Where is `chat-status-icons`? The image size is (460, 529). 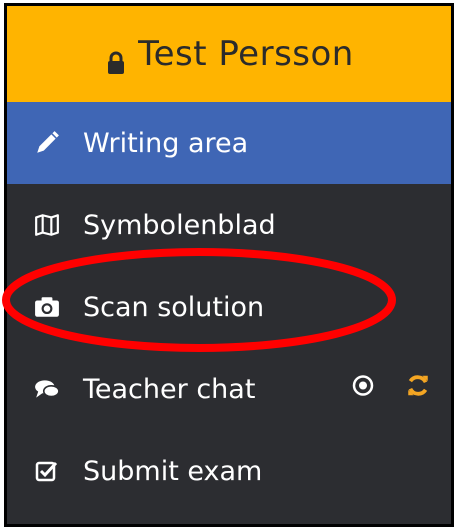
chat-status-icons is located at coordinates (391, 389).